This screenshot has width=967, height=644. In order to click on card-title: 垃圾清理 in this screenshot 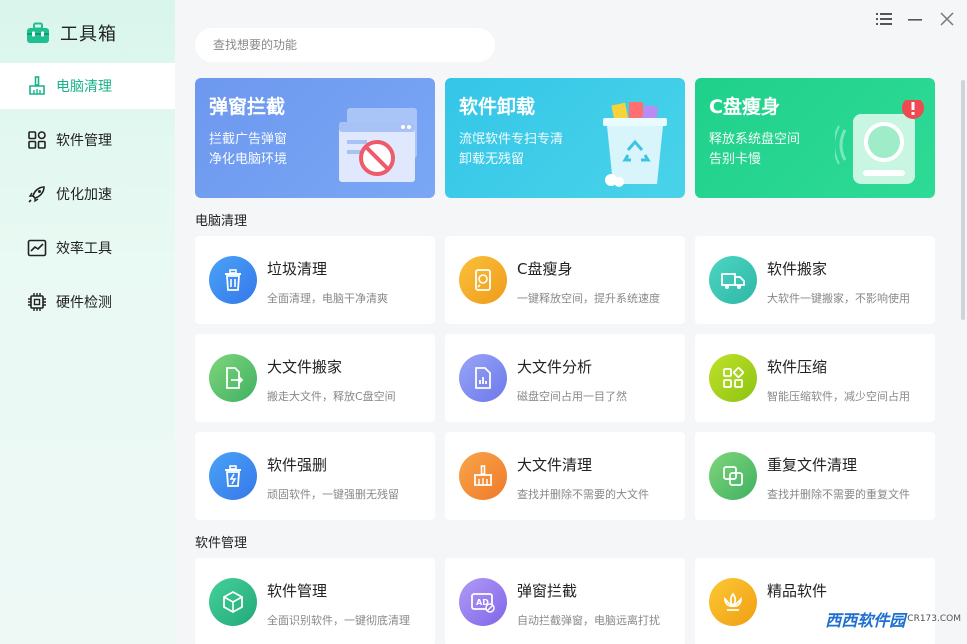, I will do `click(297, 269)`.